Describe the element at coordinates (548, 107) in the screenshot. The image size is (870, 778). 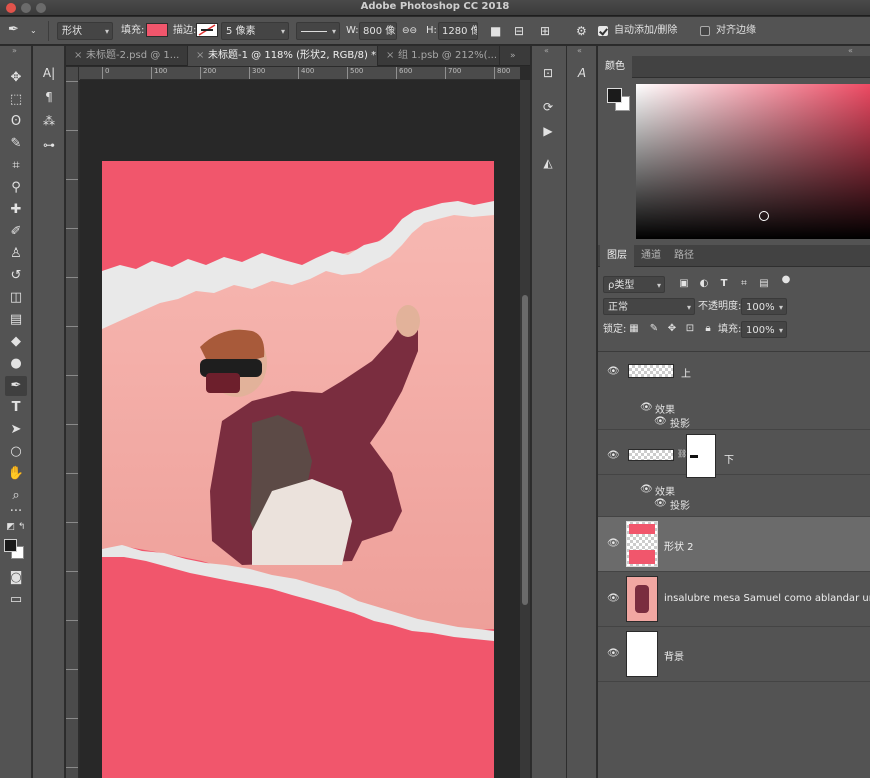
I see `history-icon: ⟳` at that location.